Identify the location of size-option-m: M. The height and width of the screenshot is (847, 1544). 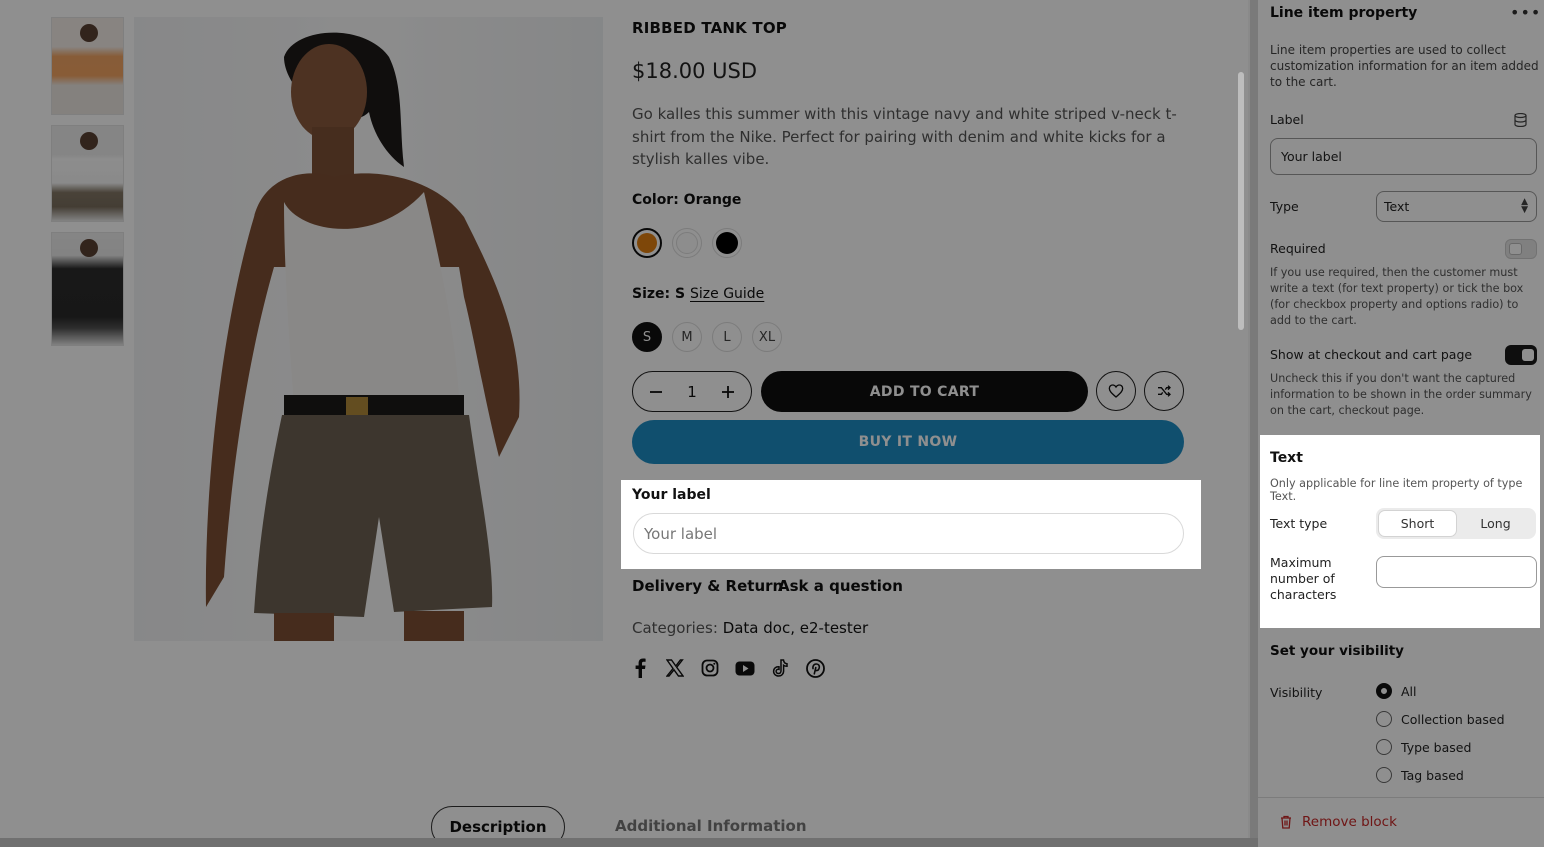
(687, 337).